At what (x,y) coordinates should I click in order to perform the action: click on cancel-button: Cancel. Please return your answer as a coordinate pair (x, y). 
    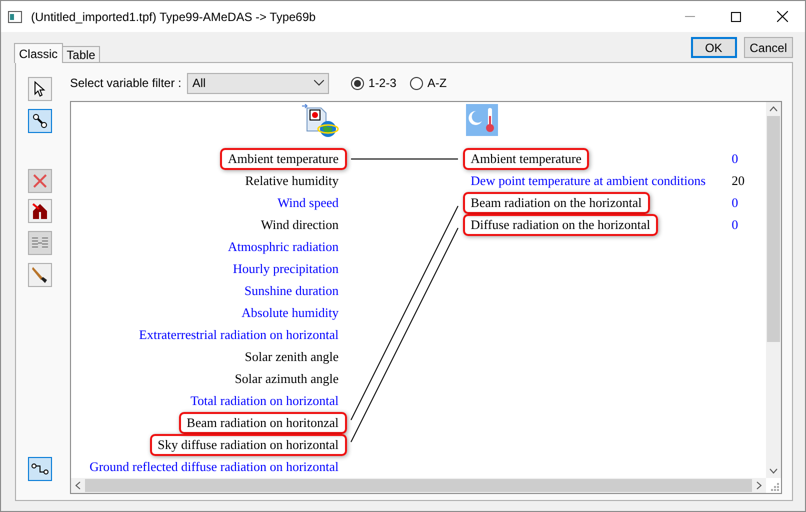
    Looking at the image, I should click on (768, 47).